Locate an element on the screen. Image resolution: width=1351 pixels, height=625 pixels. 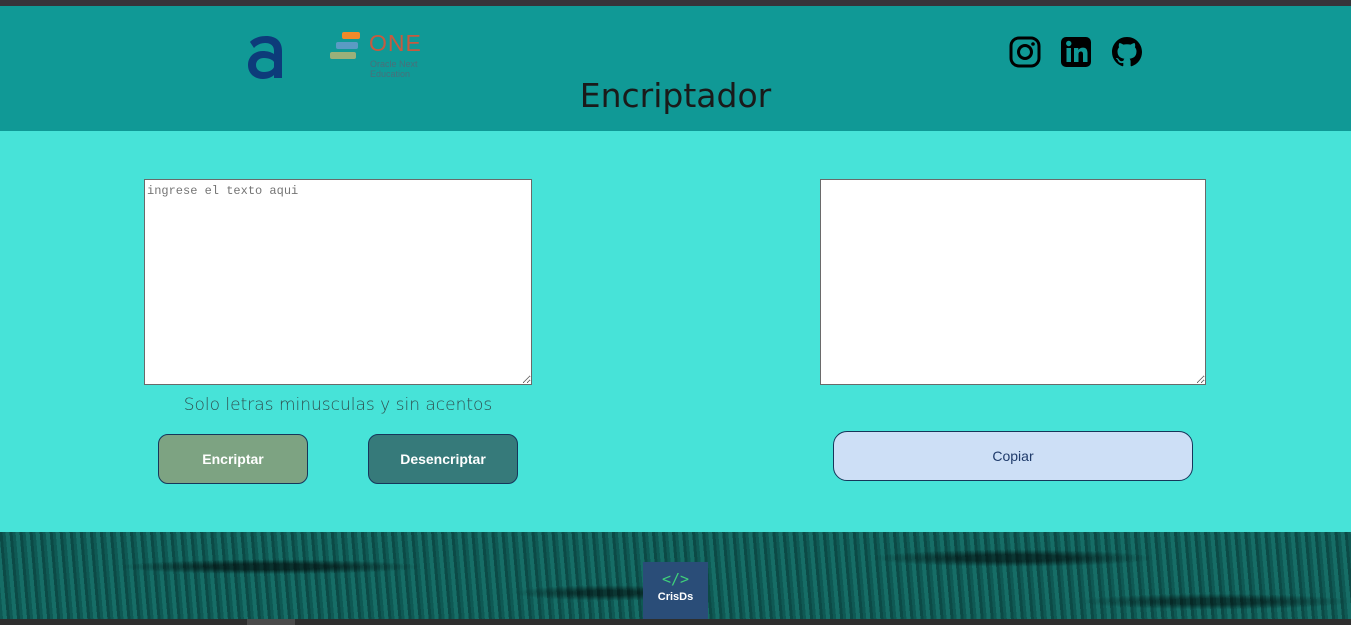
scrollbar-thumb is located at coordinates (271, 622).